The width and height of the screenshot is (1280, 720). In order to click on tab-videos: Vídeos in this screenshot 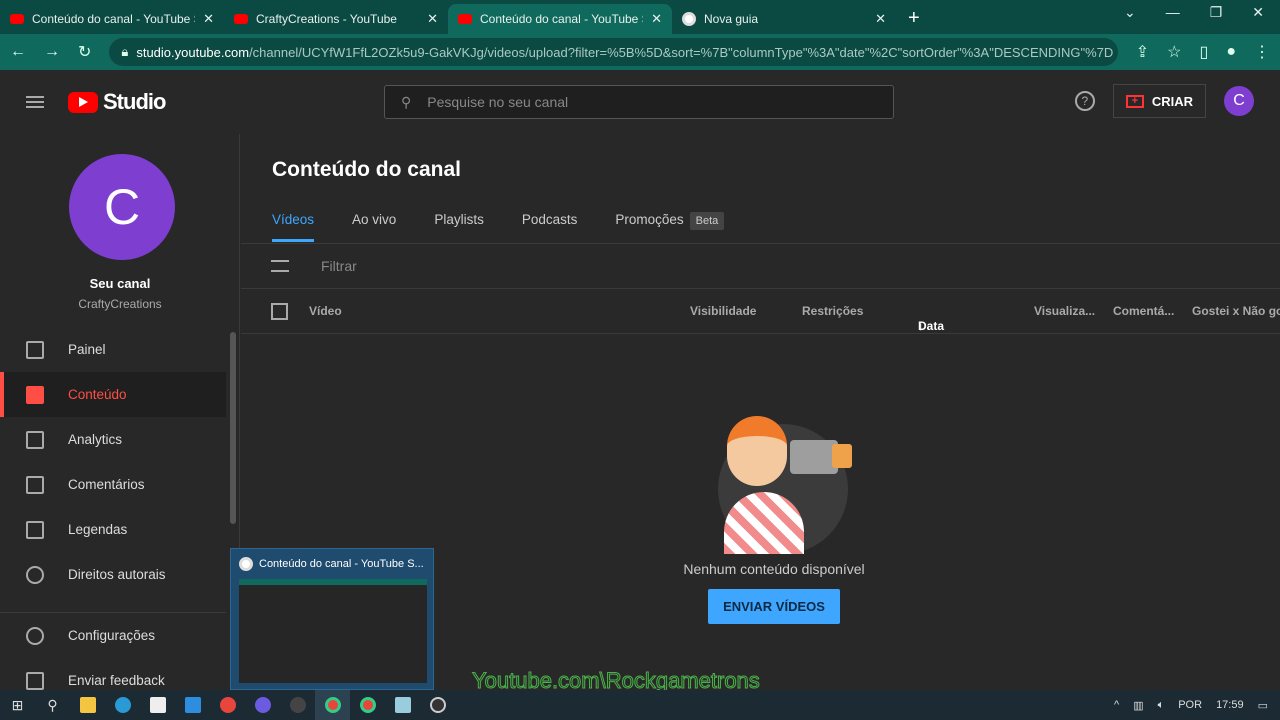, I will do `click(293, 227)`.